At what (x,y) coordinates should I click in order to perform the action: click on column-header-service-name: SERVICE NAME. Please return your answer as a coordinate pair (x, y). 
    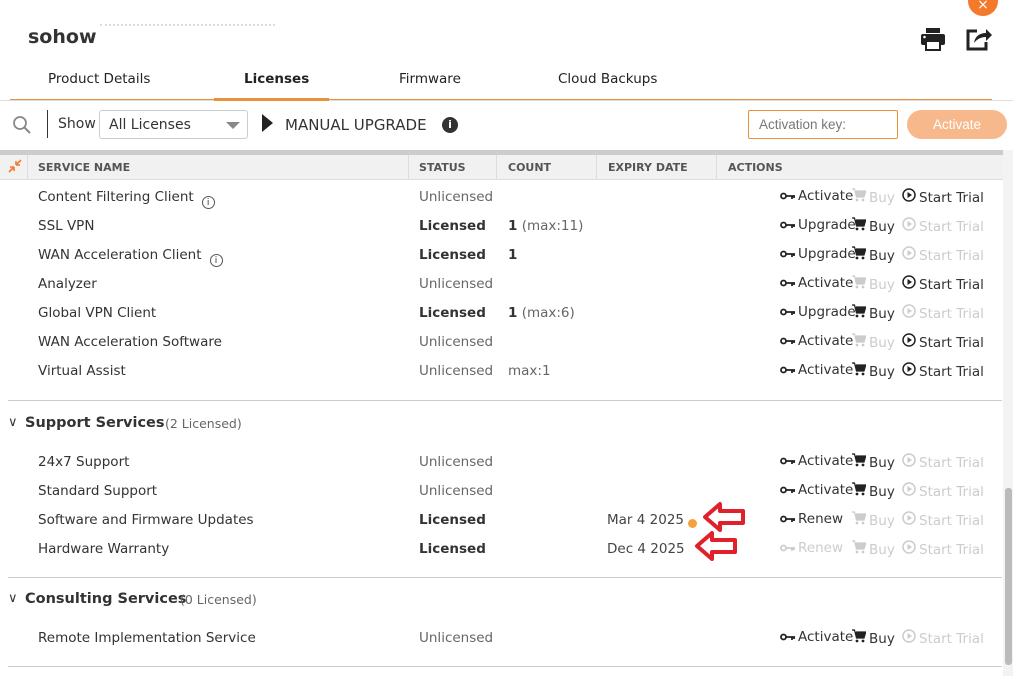
    Looking at the image, I should click on (84, 167).